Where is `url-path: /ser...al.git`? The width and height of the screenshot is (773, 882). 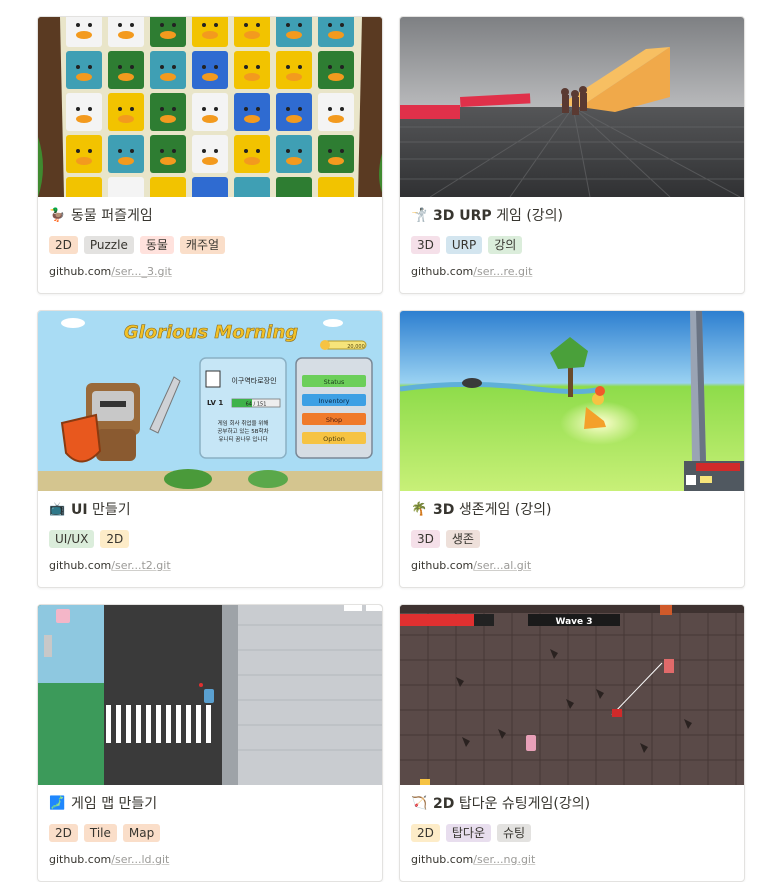
url-path: /ser...al.git is located at coordinates (502, 565).